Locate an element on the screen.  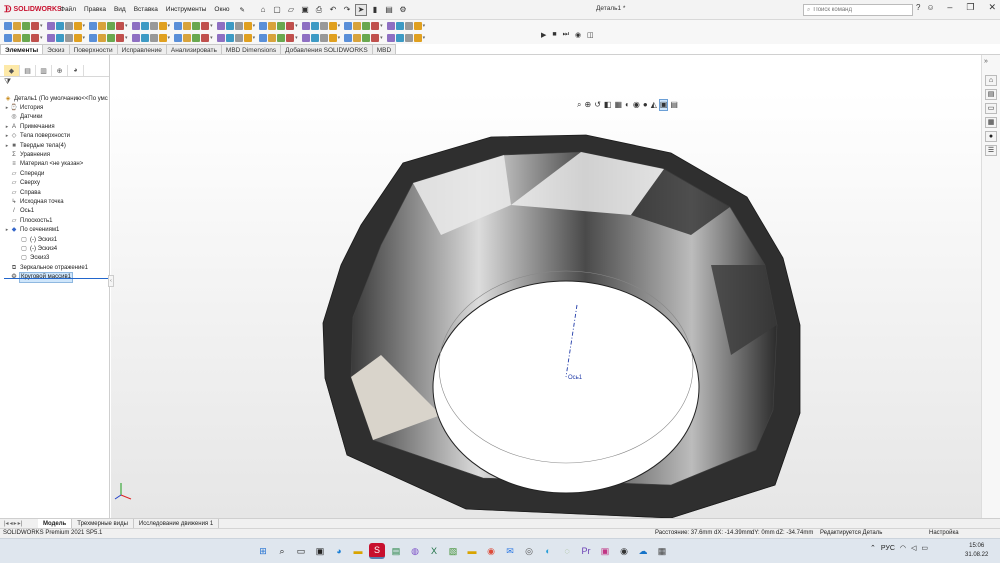
app-icon: ▤ is located at coordinates (396, 551).